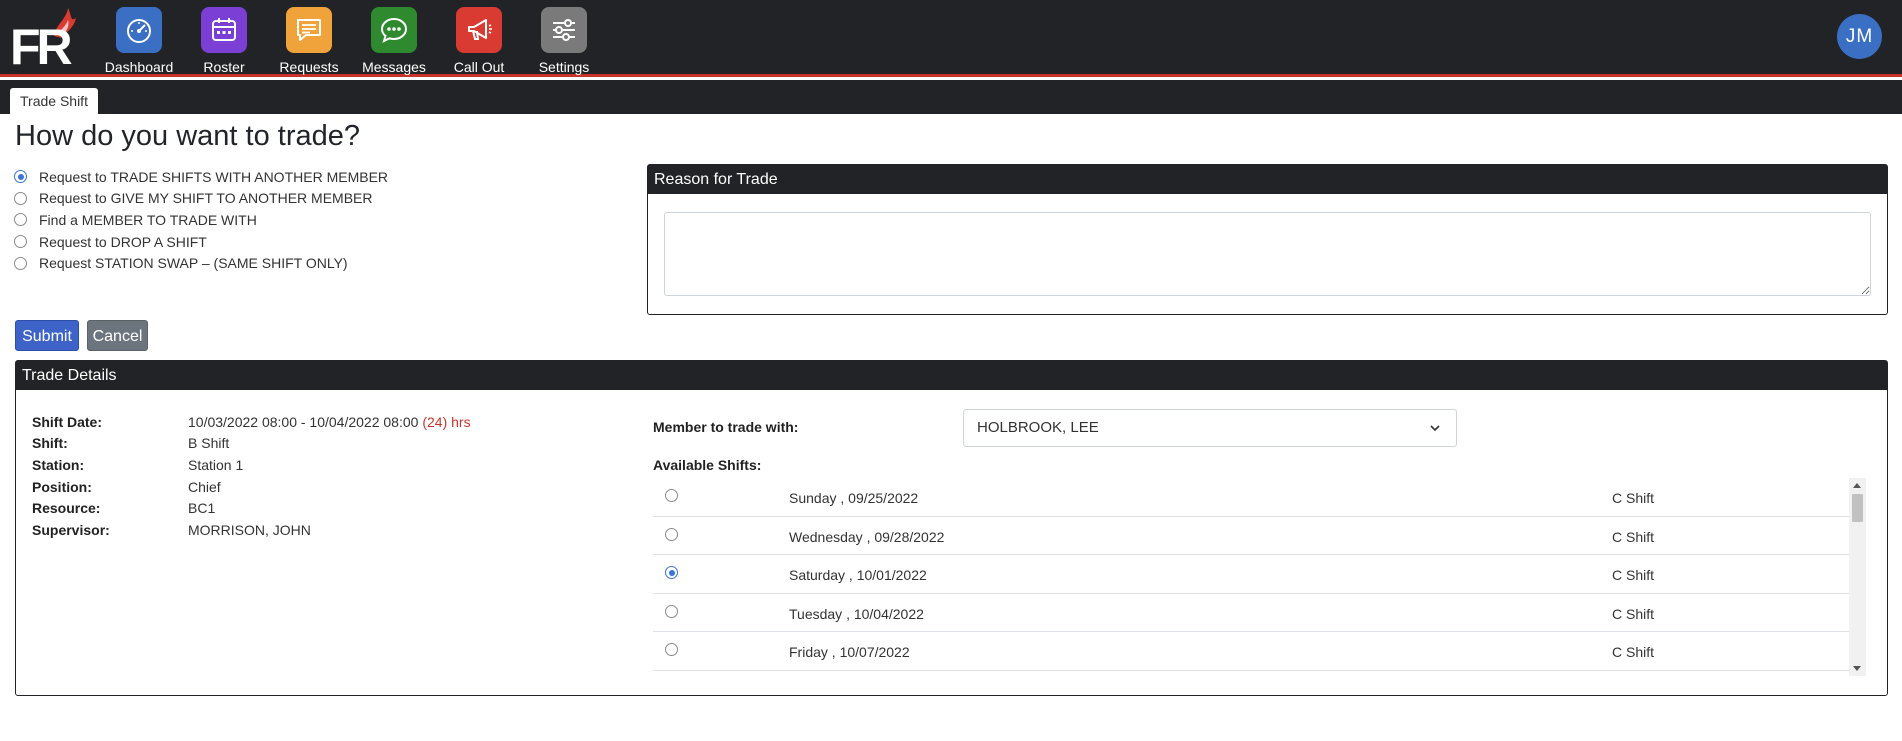 The height and width of the screenshot is (741, 1902). What do you see at coordinates (707, 465) in the screenshot?
I see `available-shifts-label: Available Shifts:` at bounding box center [707, 465].